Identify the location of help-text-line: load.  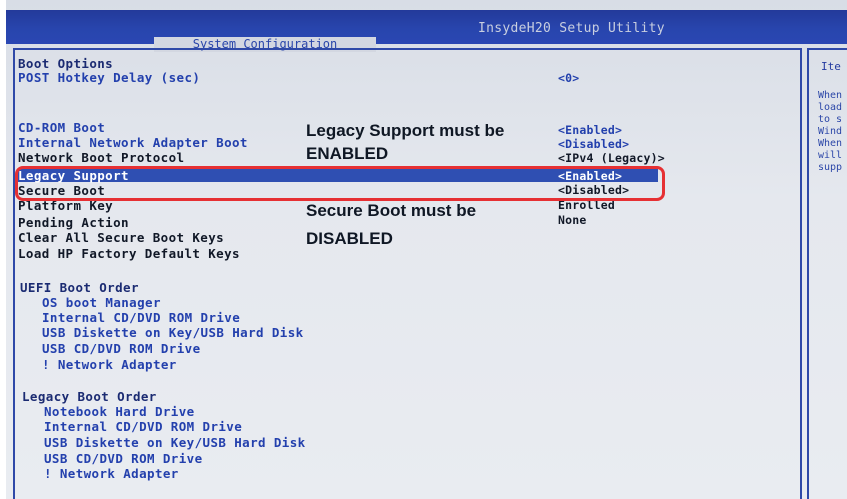
(830, 107).